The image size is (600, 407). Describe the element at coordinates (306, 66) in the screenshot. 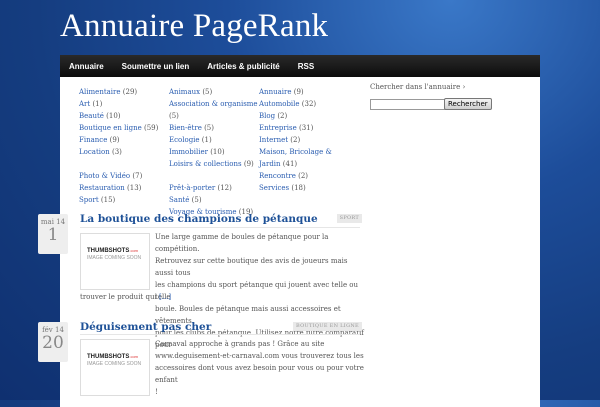

I see `nav-item-rss: RSS` at that location.